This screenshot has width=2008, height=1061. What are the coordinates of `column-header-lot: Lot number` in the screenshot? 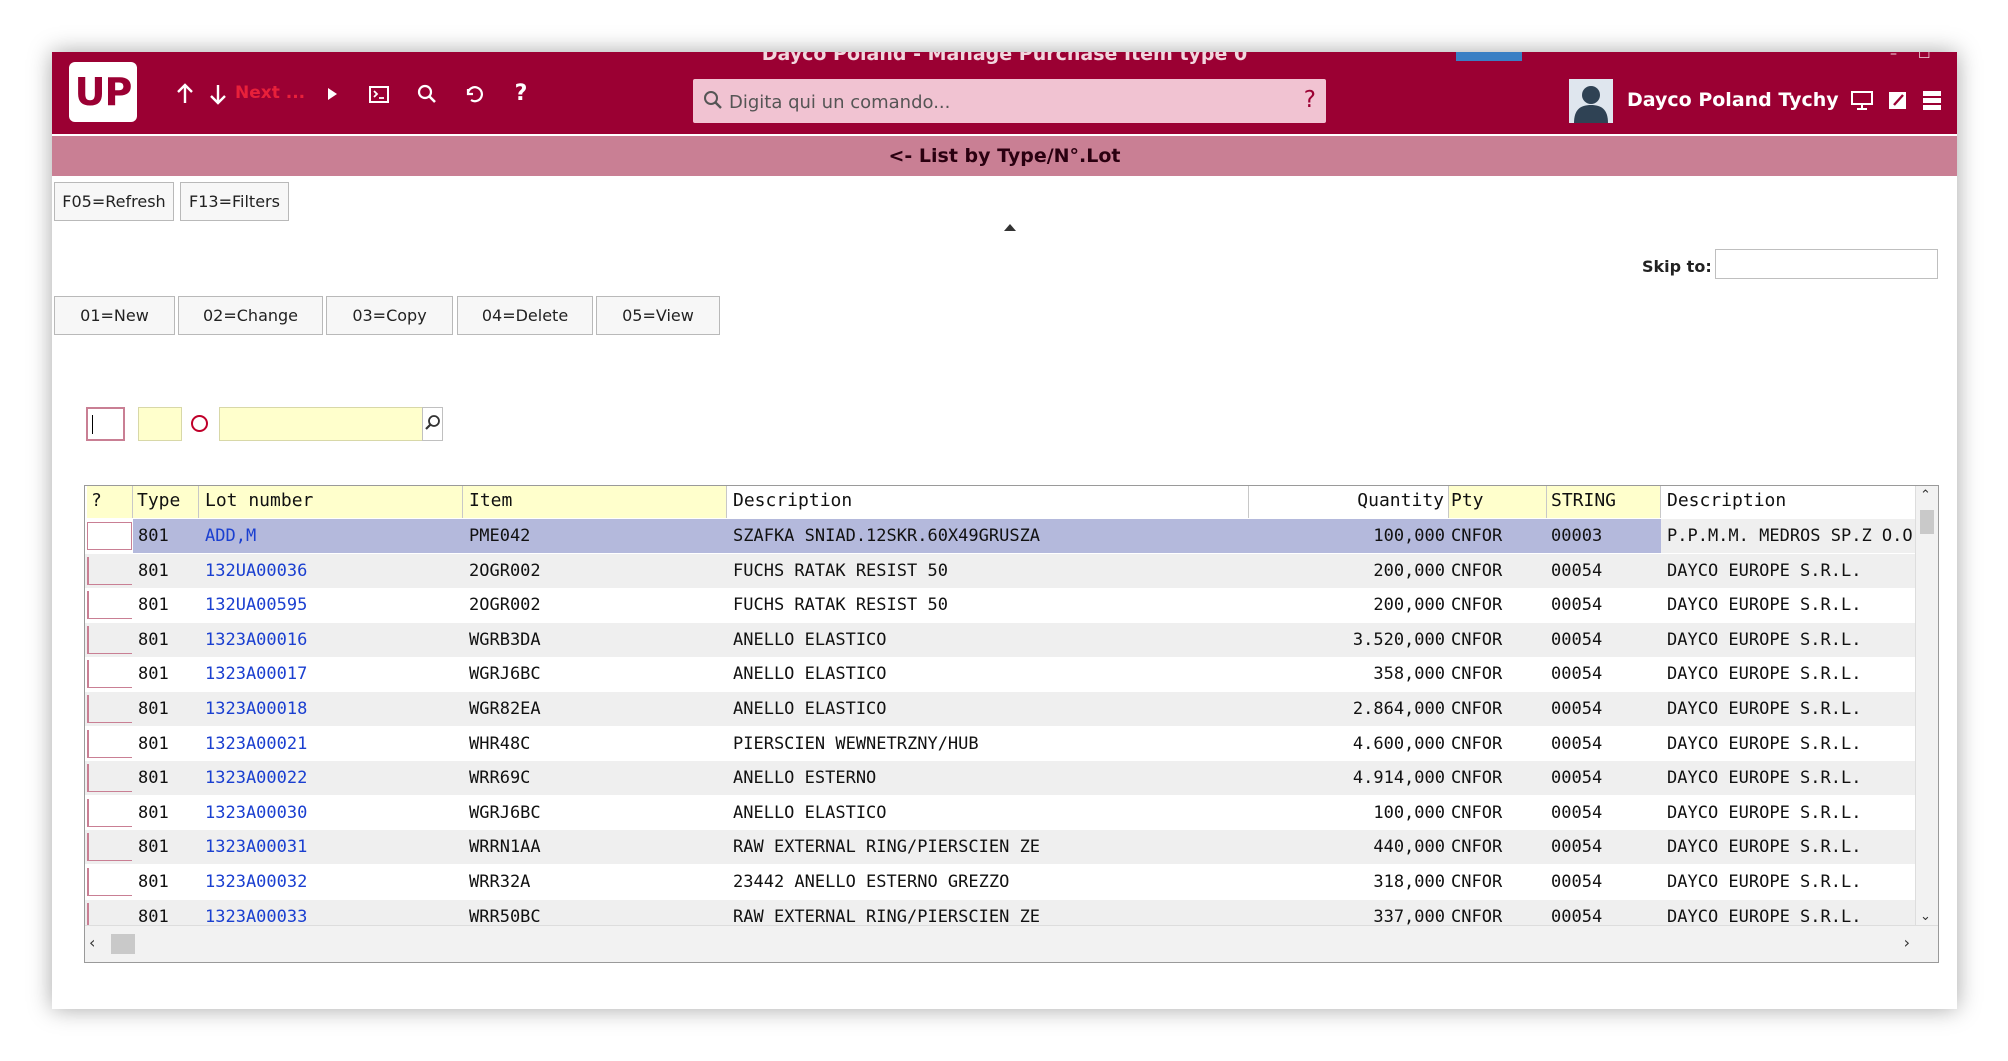 It's located at (331, 502).